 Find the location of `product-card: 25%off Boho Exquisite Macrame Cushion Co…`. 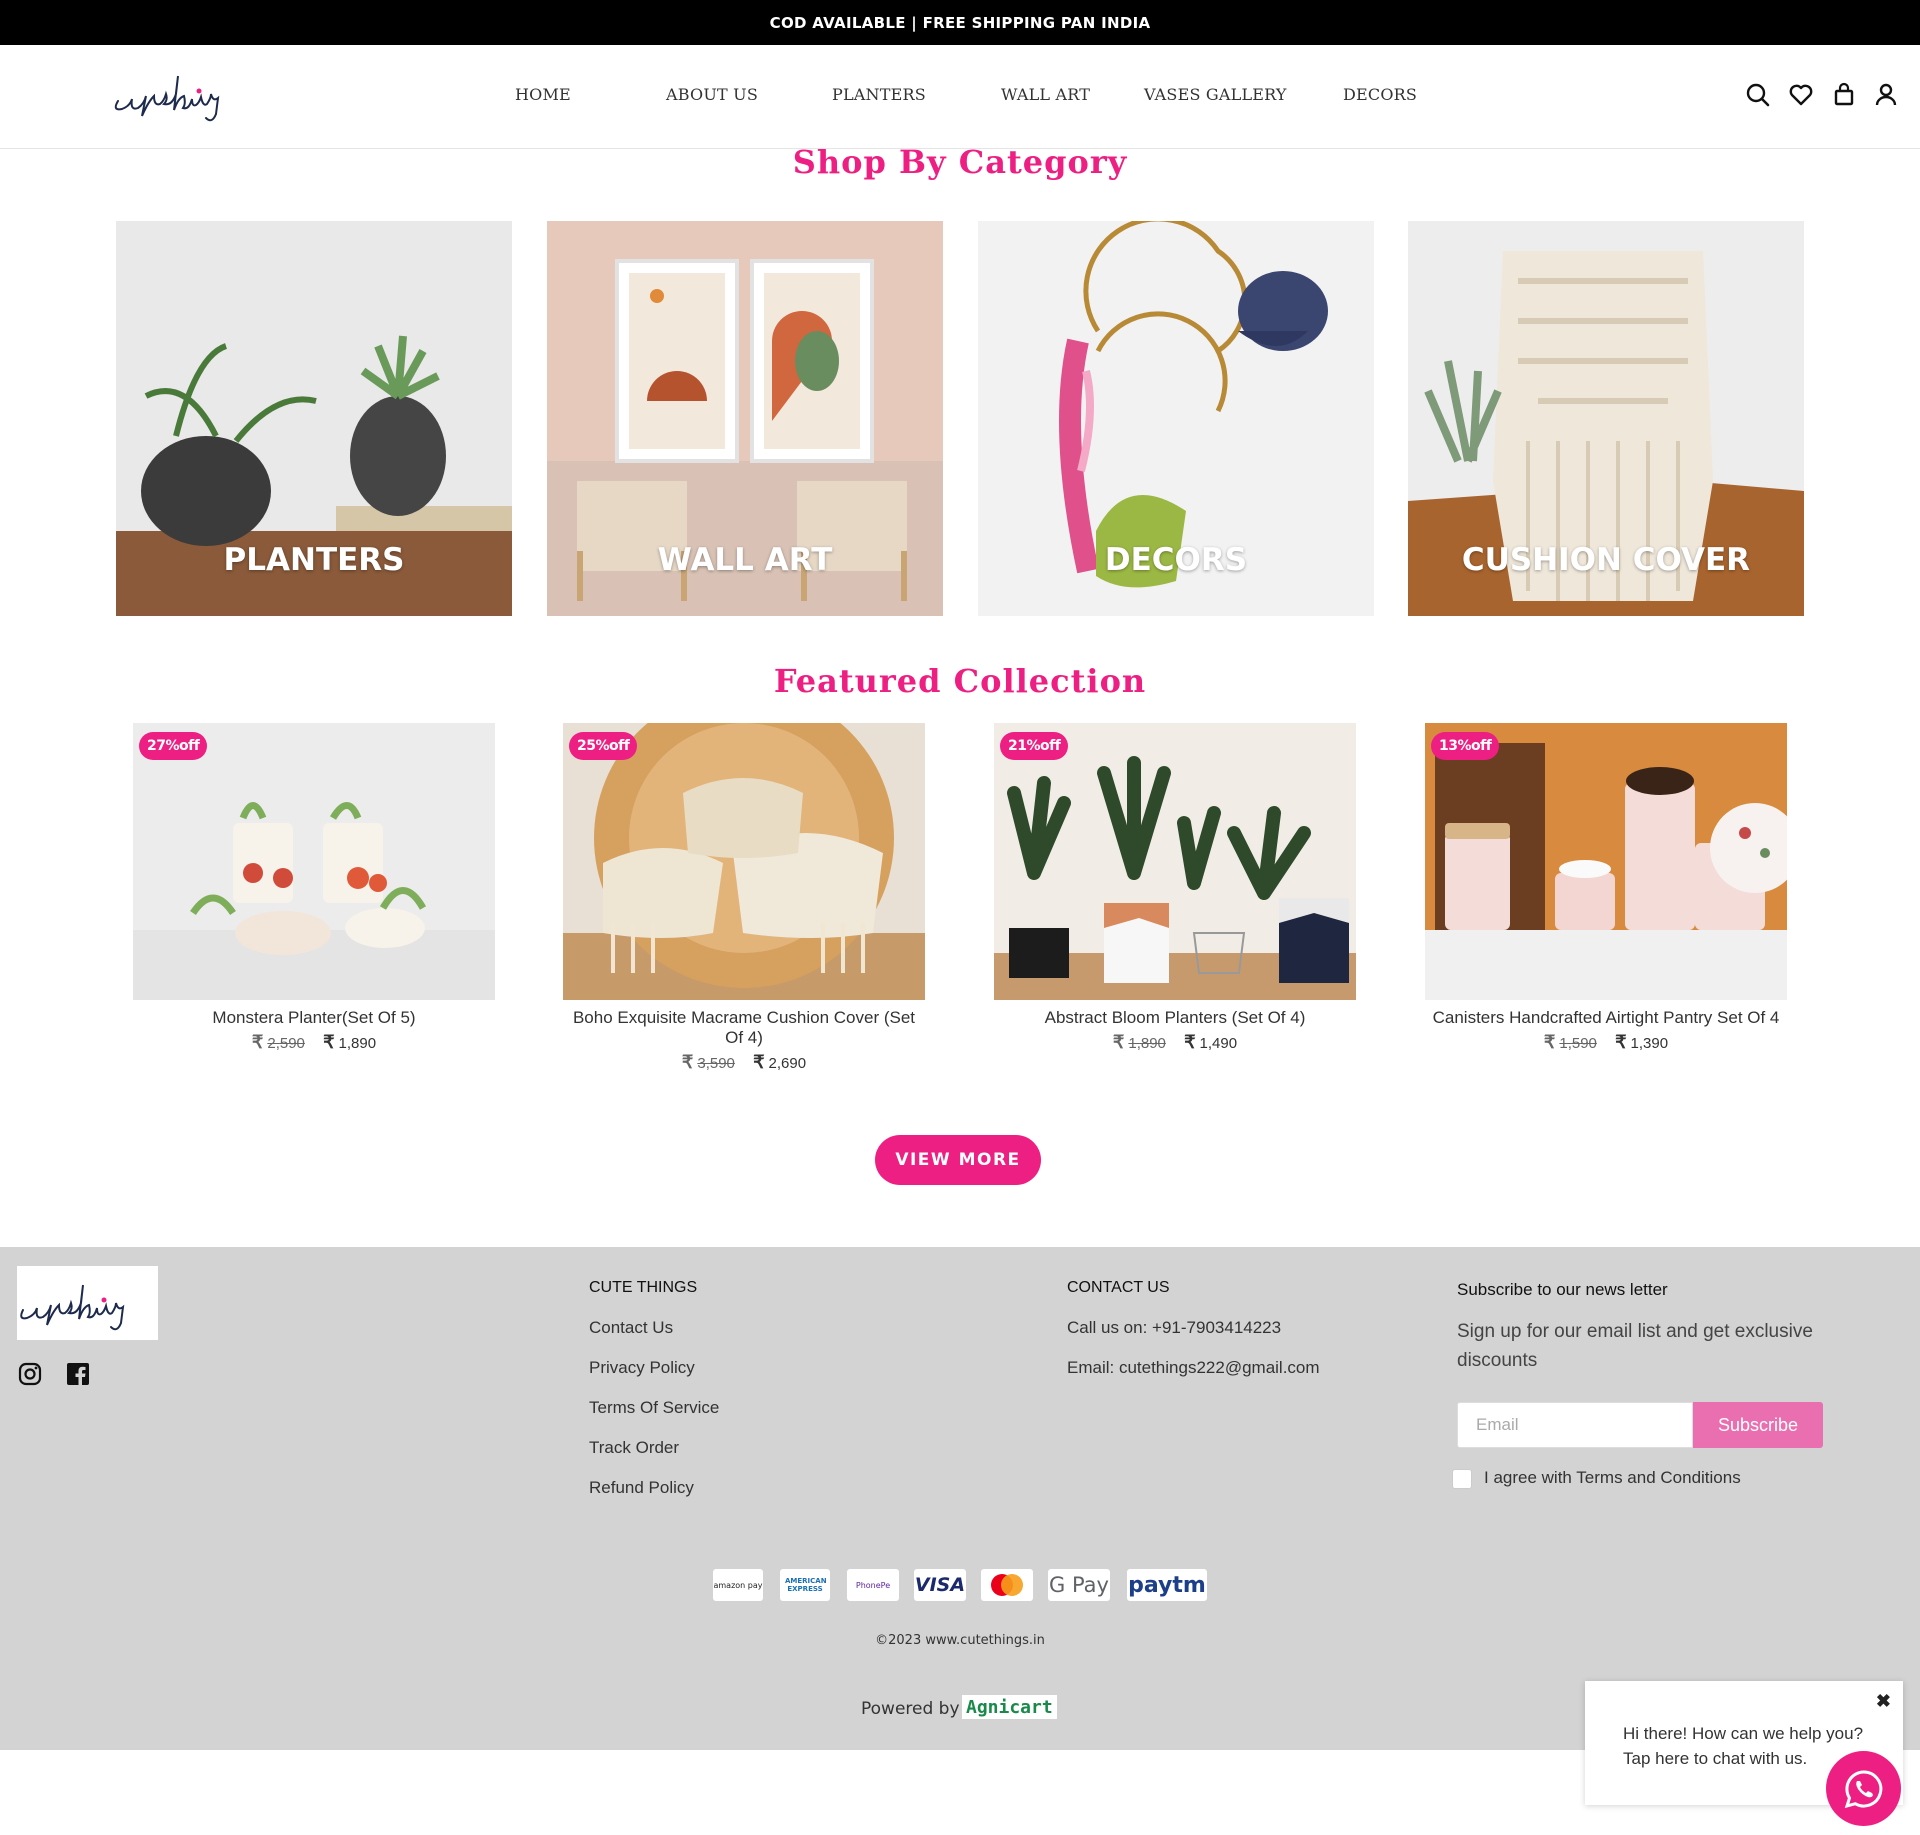

product-card: 25%off Boho Exquisite Macrame Cushion Co… is located at coordinates (744, 898).